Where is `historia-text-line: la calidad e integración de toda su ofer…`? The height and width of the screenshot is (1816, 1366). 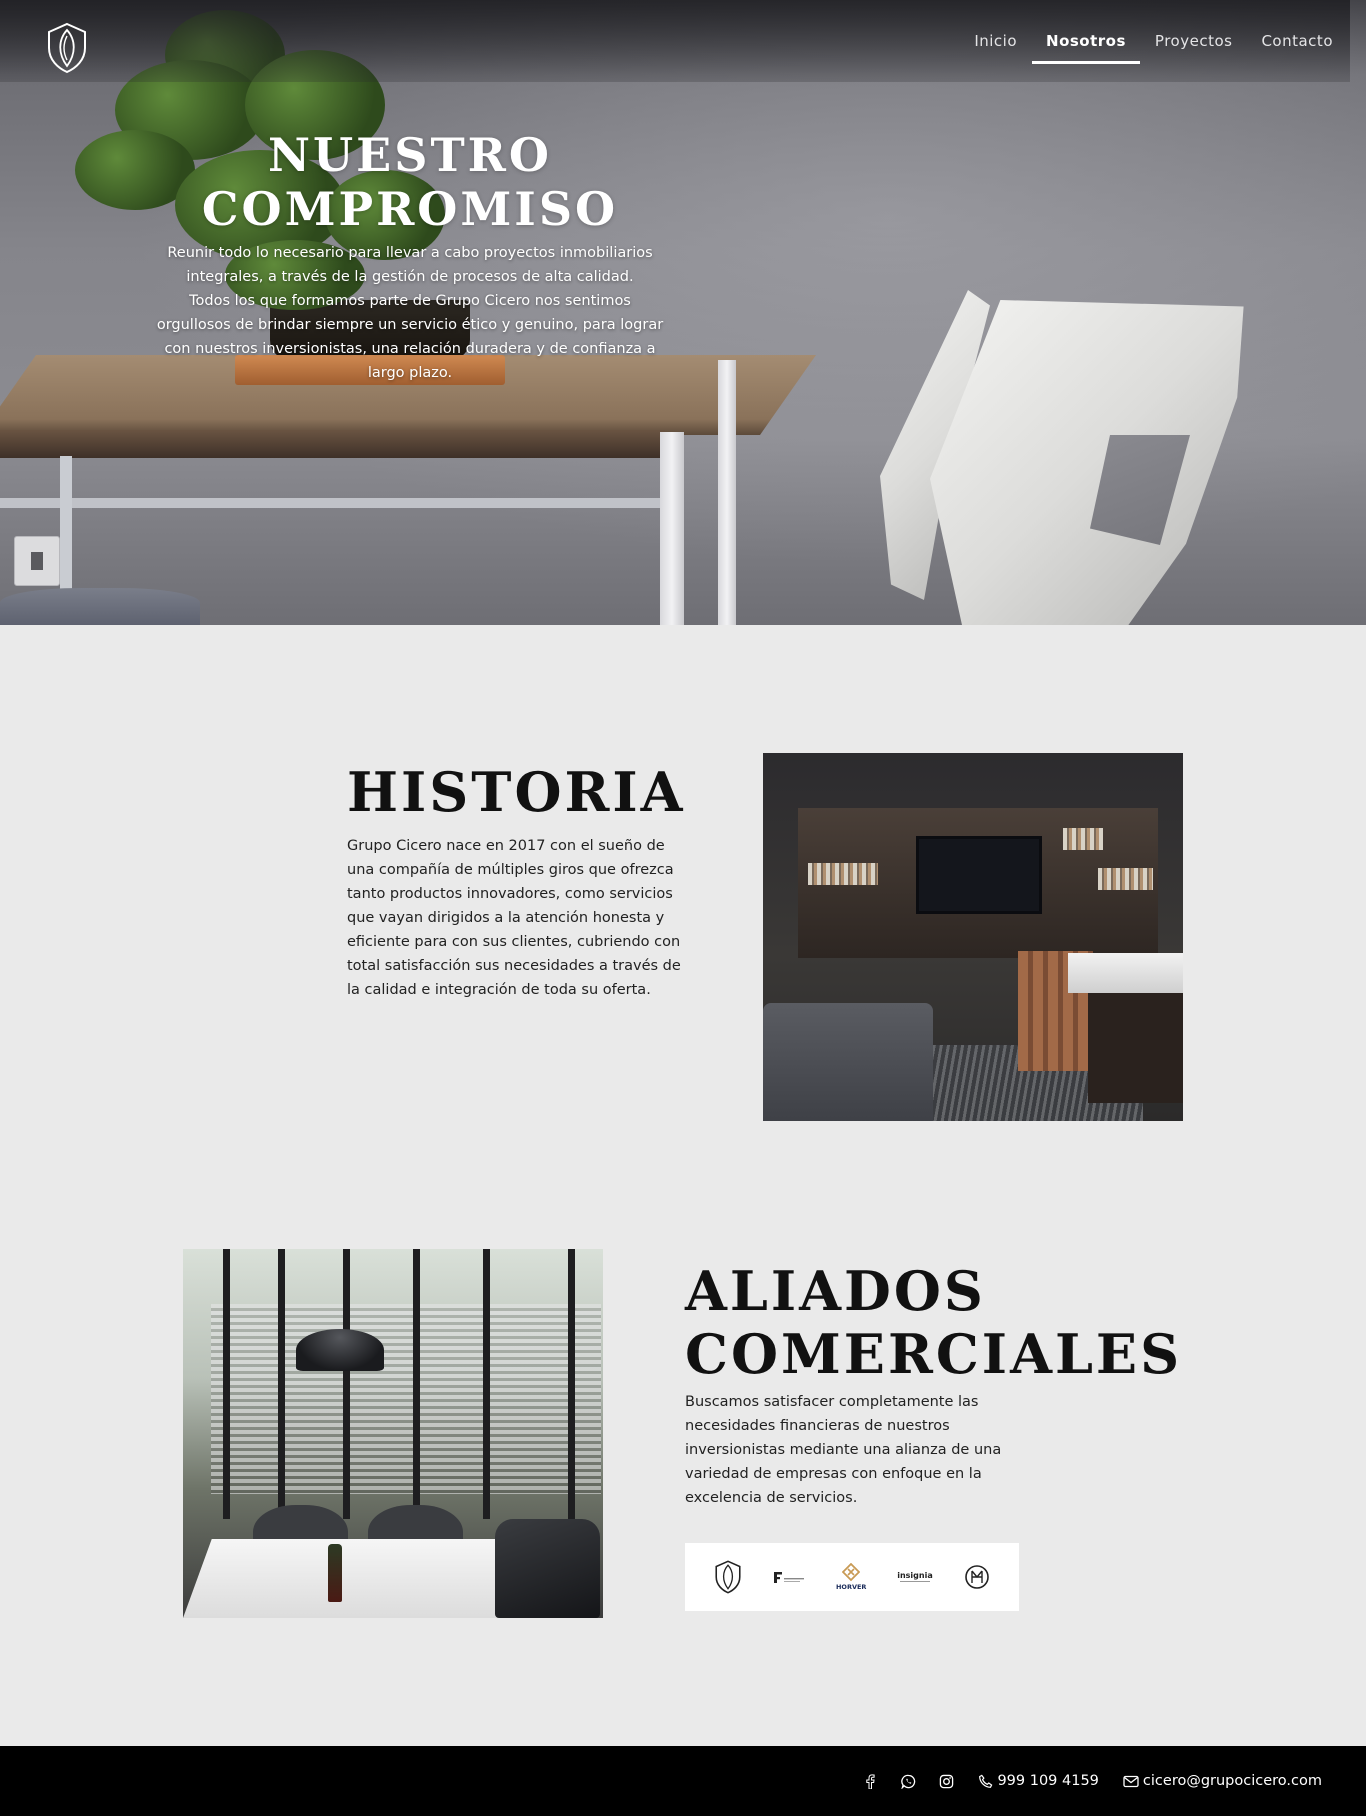 historia-text-line: la calidad e integración de toda su ofer… is located at coordinates (499, 990).